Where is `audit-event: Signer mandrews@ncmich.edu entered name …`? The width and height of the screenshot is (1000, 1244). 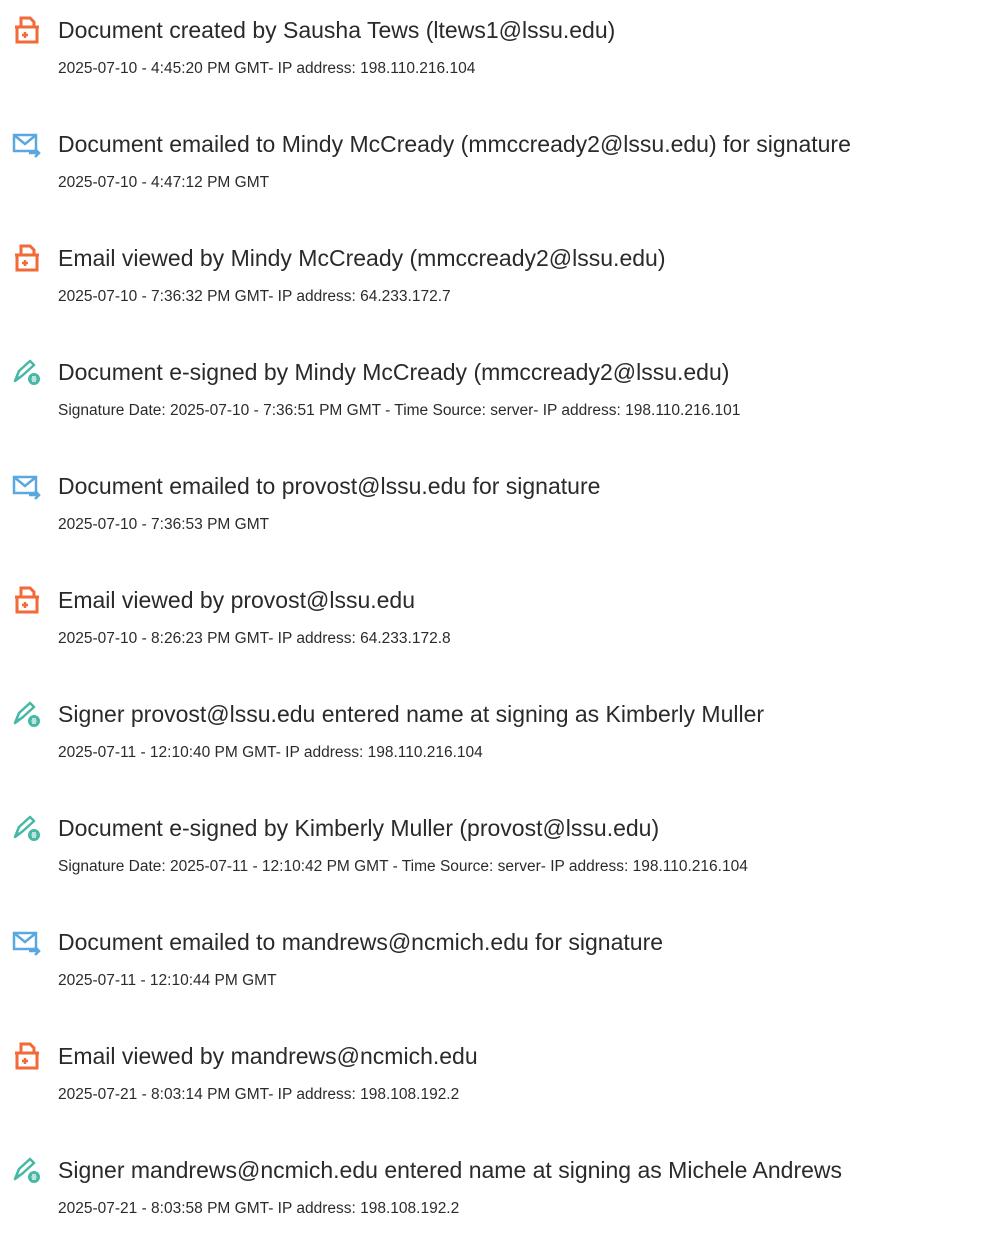
audit-event: Signer mandrews@ncmich.edu entered name … is located at coordinates (500, 1199).